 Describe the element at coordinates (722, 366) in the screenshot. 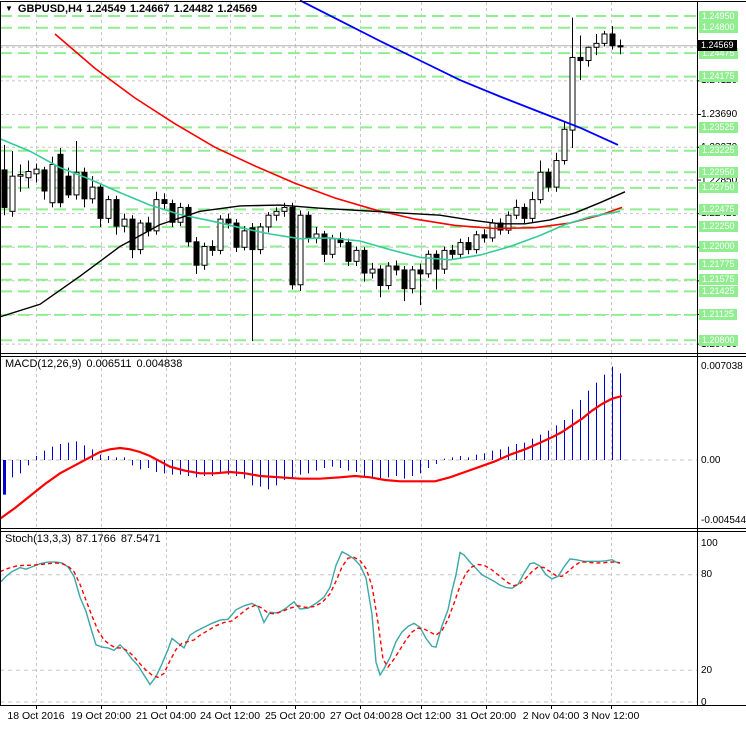

I see `macd-axis-label: 0.007038` at that location.